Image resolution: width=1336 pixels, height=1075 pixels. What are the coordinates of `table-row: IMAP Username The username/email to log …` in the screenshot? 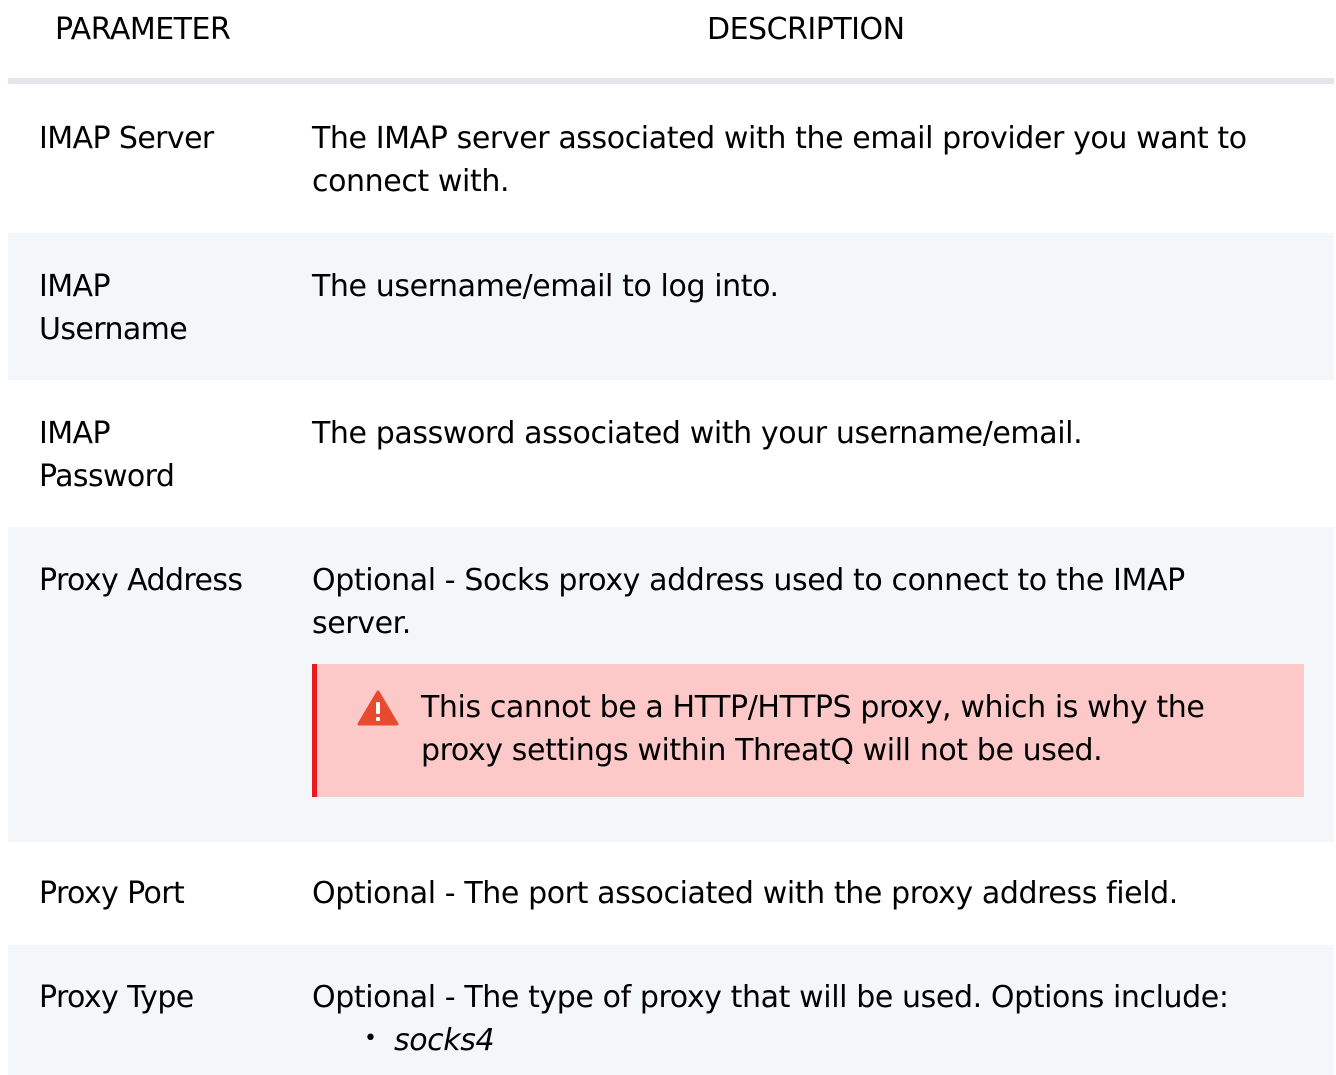 It's located at (671, 306).